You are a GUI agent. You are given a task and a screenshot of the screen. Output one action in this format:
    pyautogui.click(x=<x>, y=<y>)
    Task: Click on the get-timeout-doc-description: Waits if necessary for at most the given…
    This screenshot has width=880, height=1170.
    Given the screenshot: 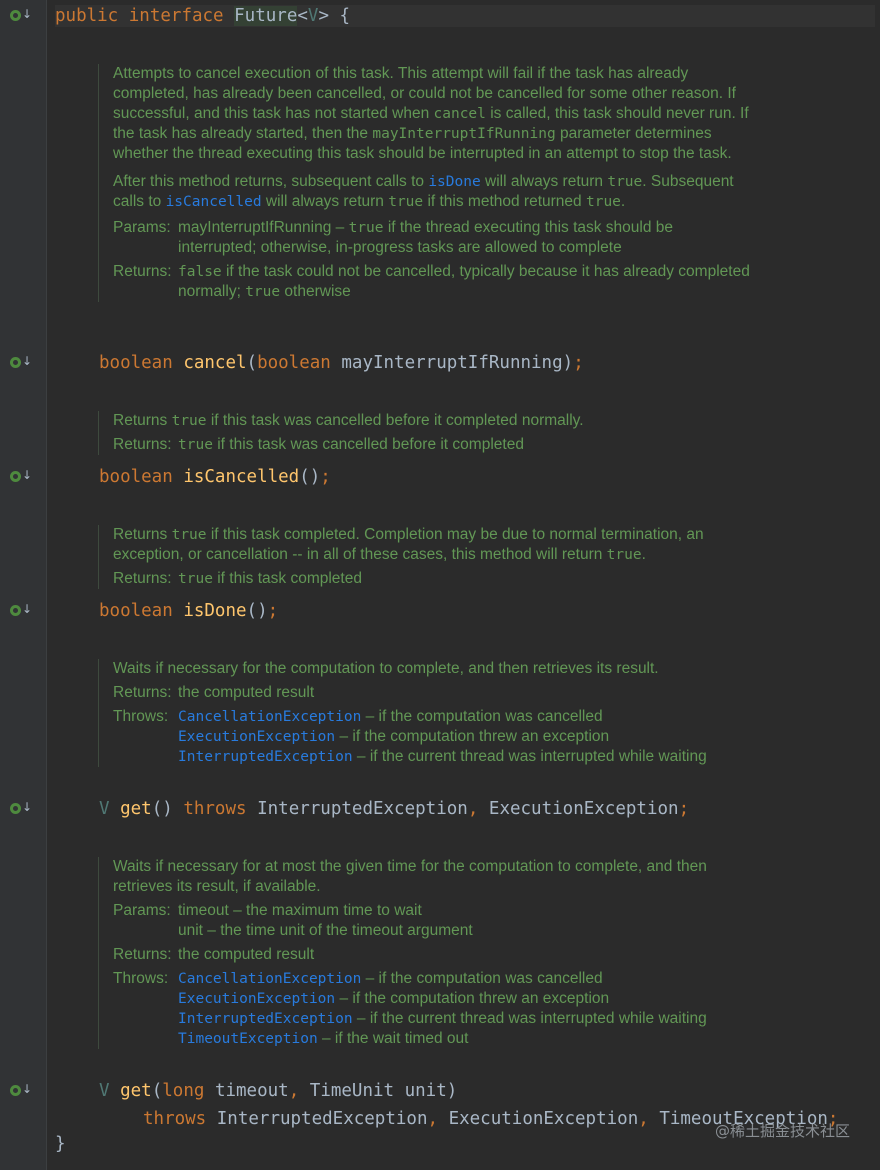 What is the action you would take?
    pyautogui.click(x=410, y=876)
    